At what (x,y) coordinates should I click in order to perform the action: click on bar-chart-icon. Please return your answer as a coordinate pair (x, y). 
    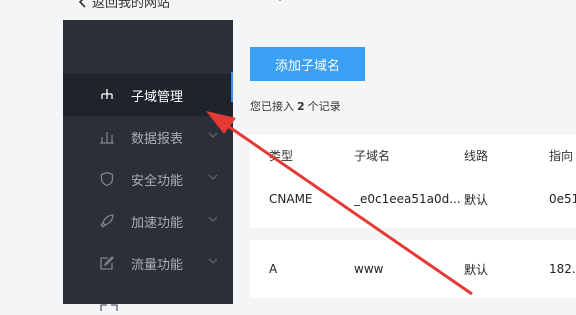
    Looking at the image, I should click on (107, 138).